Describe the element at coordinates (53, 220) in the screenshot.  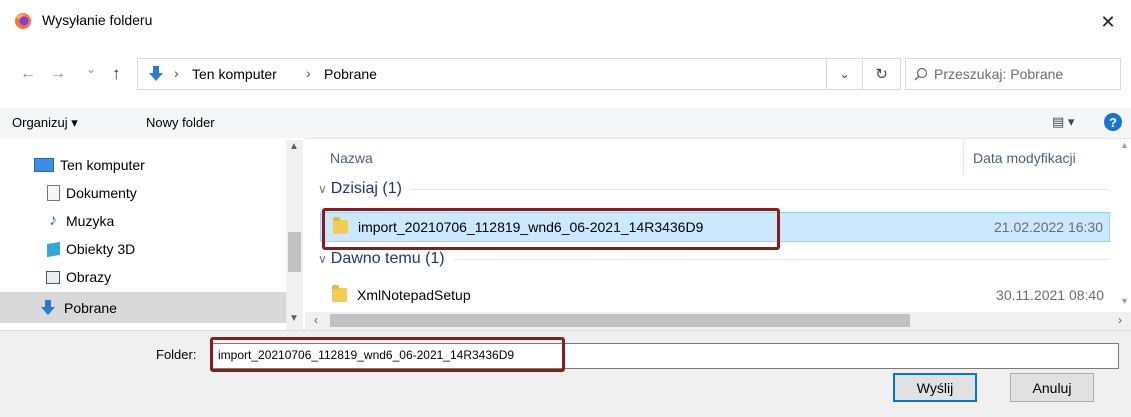
I see `music-icon: ♪` at that location.